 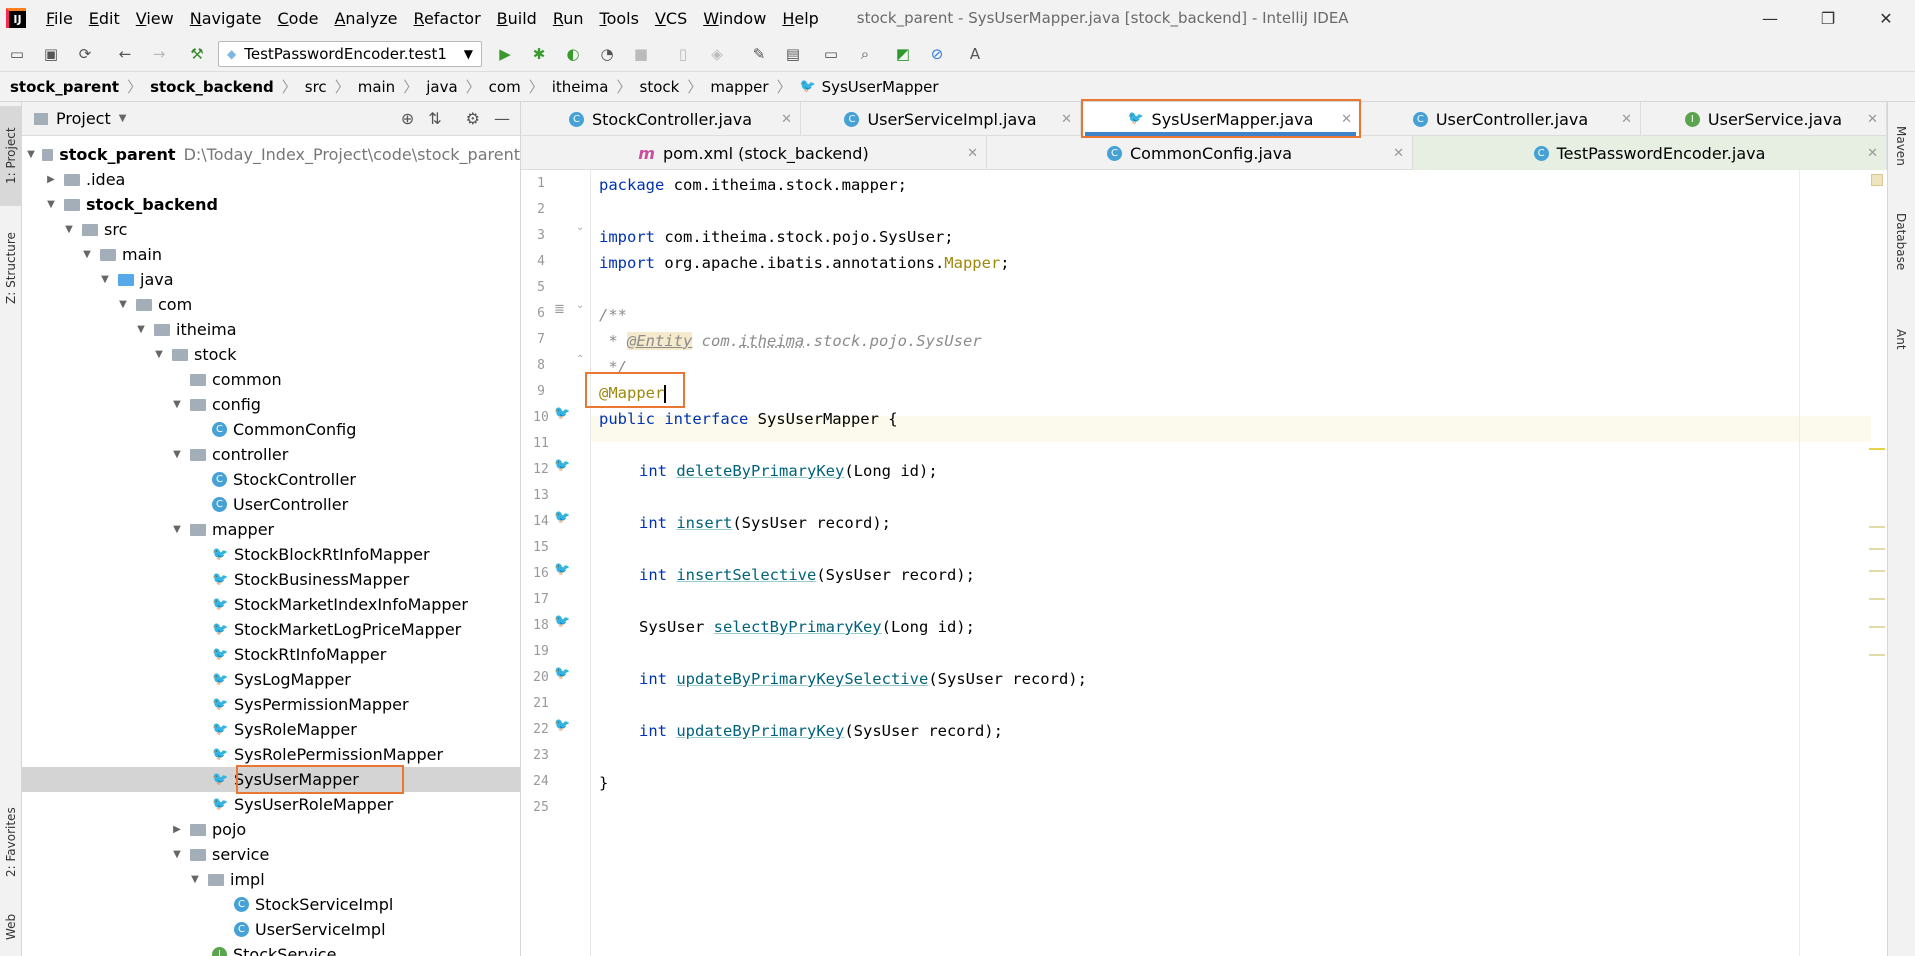 What do you see at coordinates (619, 18) in the screenshot?
I see `menu-tools: Tools` at bounding box center [619, 18].